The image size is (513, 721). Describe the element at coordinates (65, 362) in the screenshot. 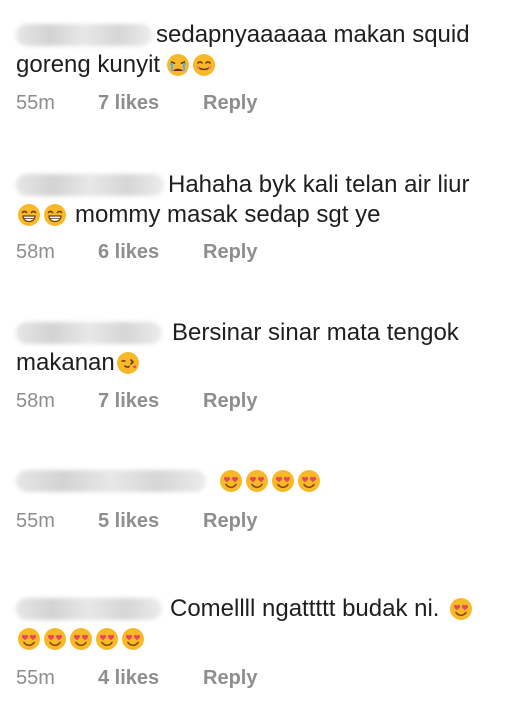

I see `comment-text: makanan` at that location.